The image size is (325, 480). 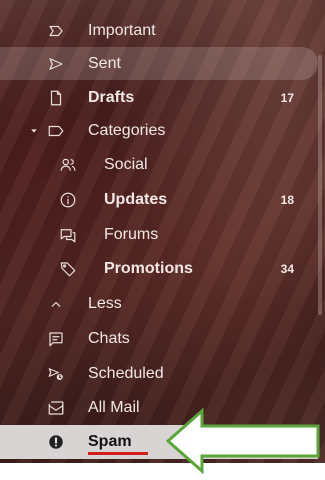 What do you see at coordinates (242, 441) in the screenshot?
I see `left-arrow-annotation` at bounding box center [242, 441].